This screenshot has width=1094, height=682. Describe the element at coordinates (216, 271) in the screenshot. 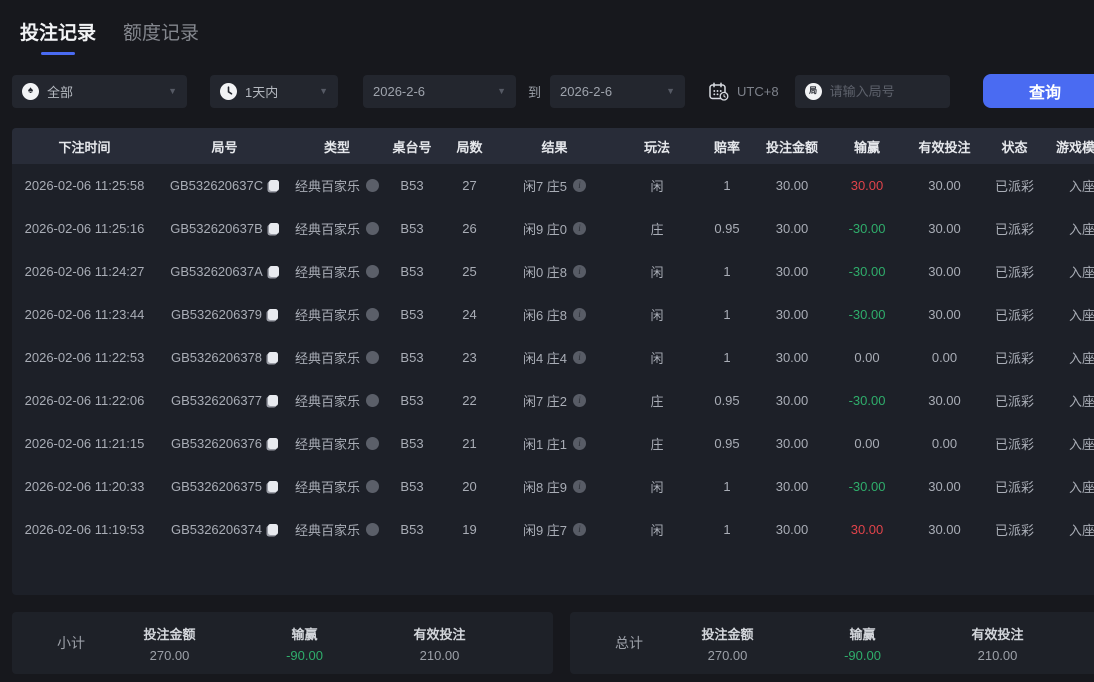

I see `cell-round-id-text: GB532620637A` at that location.